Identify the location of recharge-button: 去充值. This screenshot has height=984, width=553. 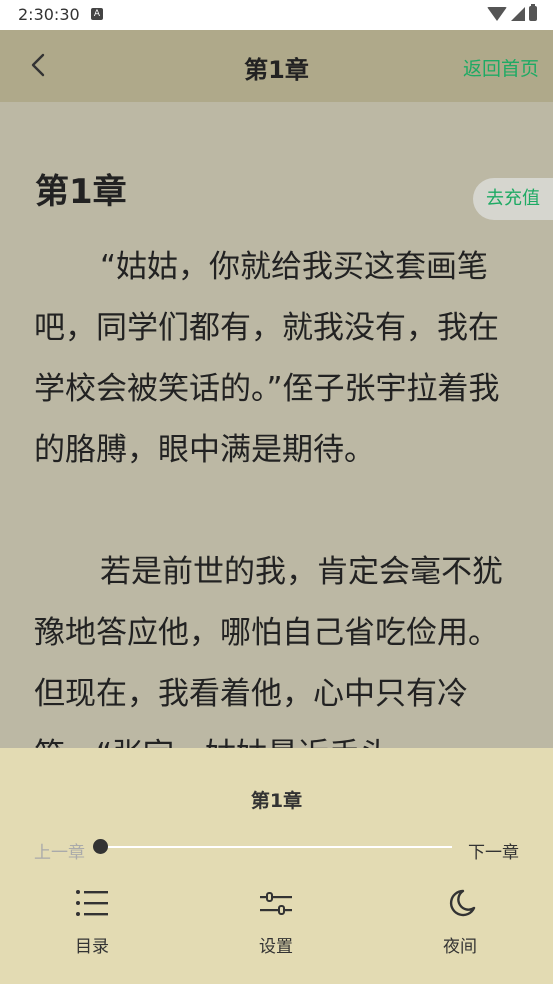
(513, 199).